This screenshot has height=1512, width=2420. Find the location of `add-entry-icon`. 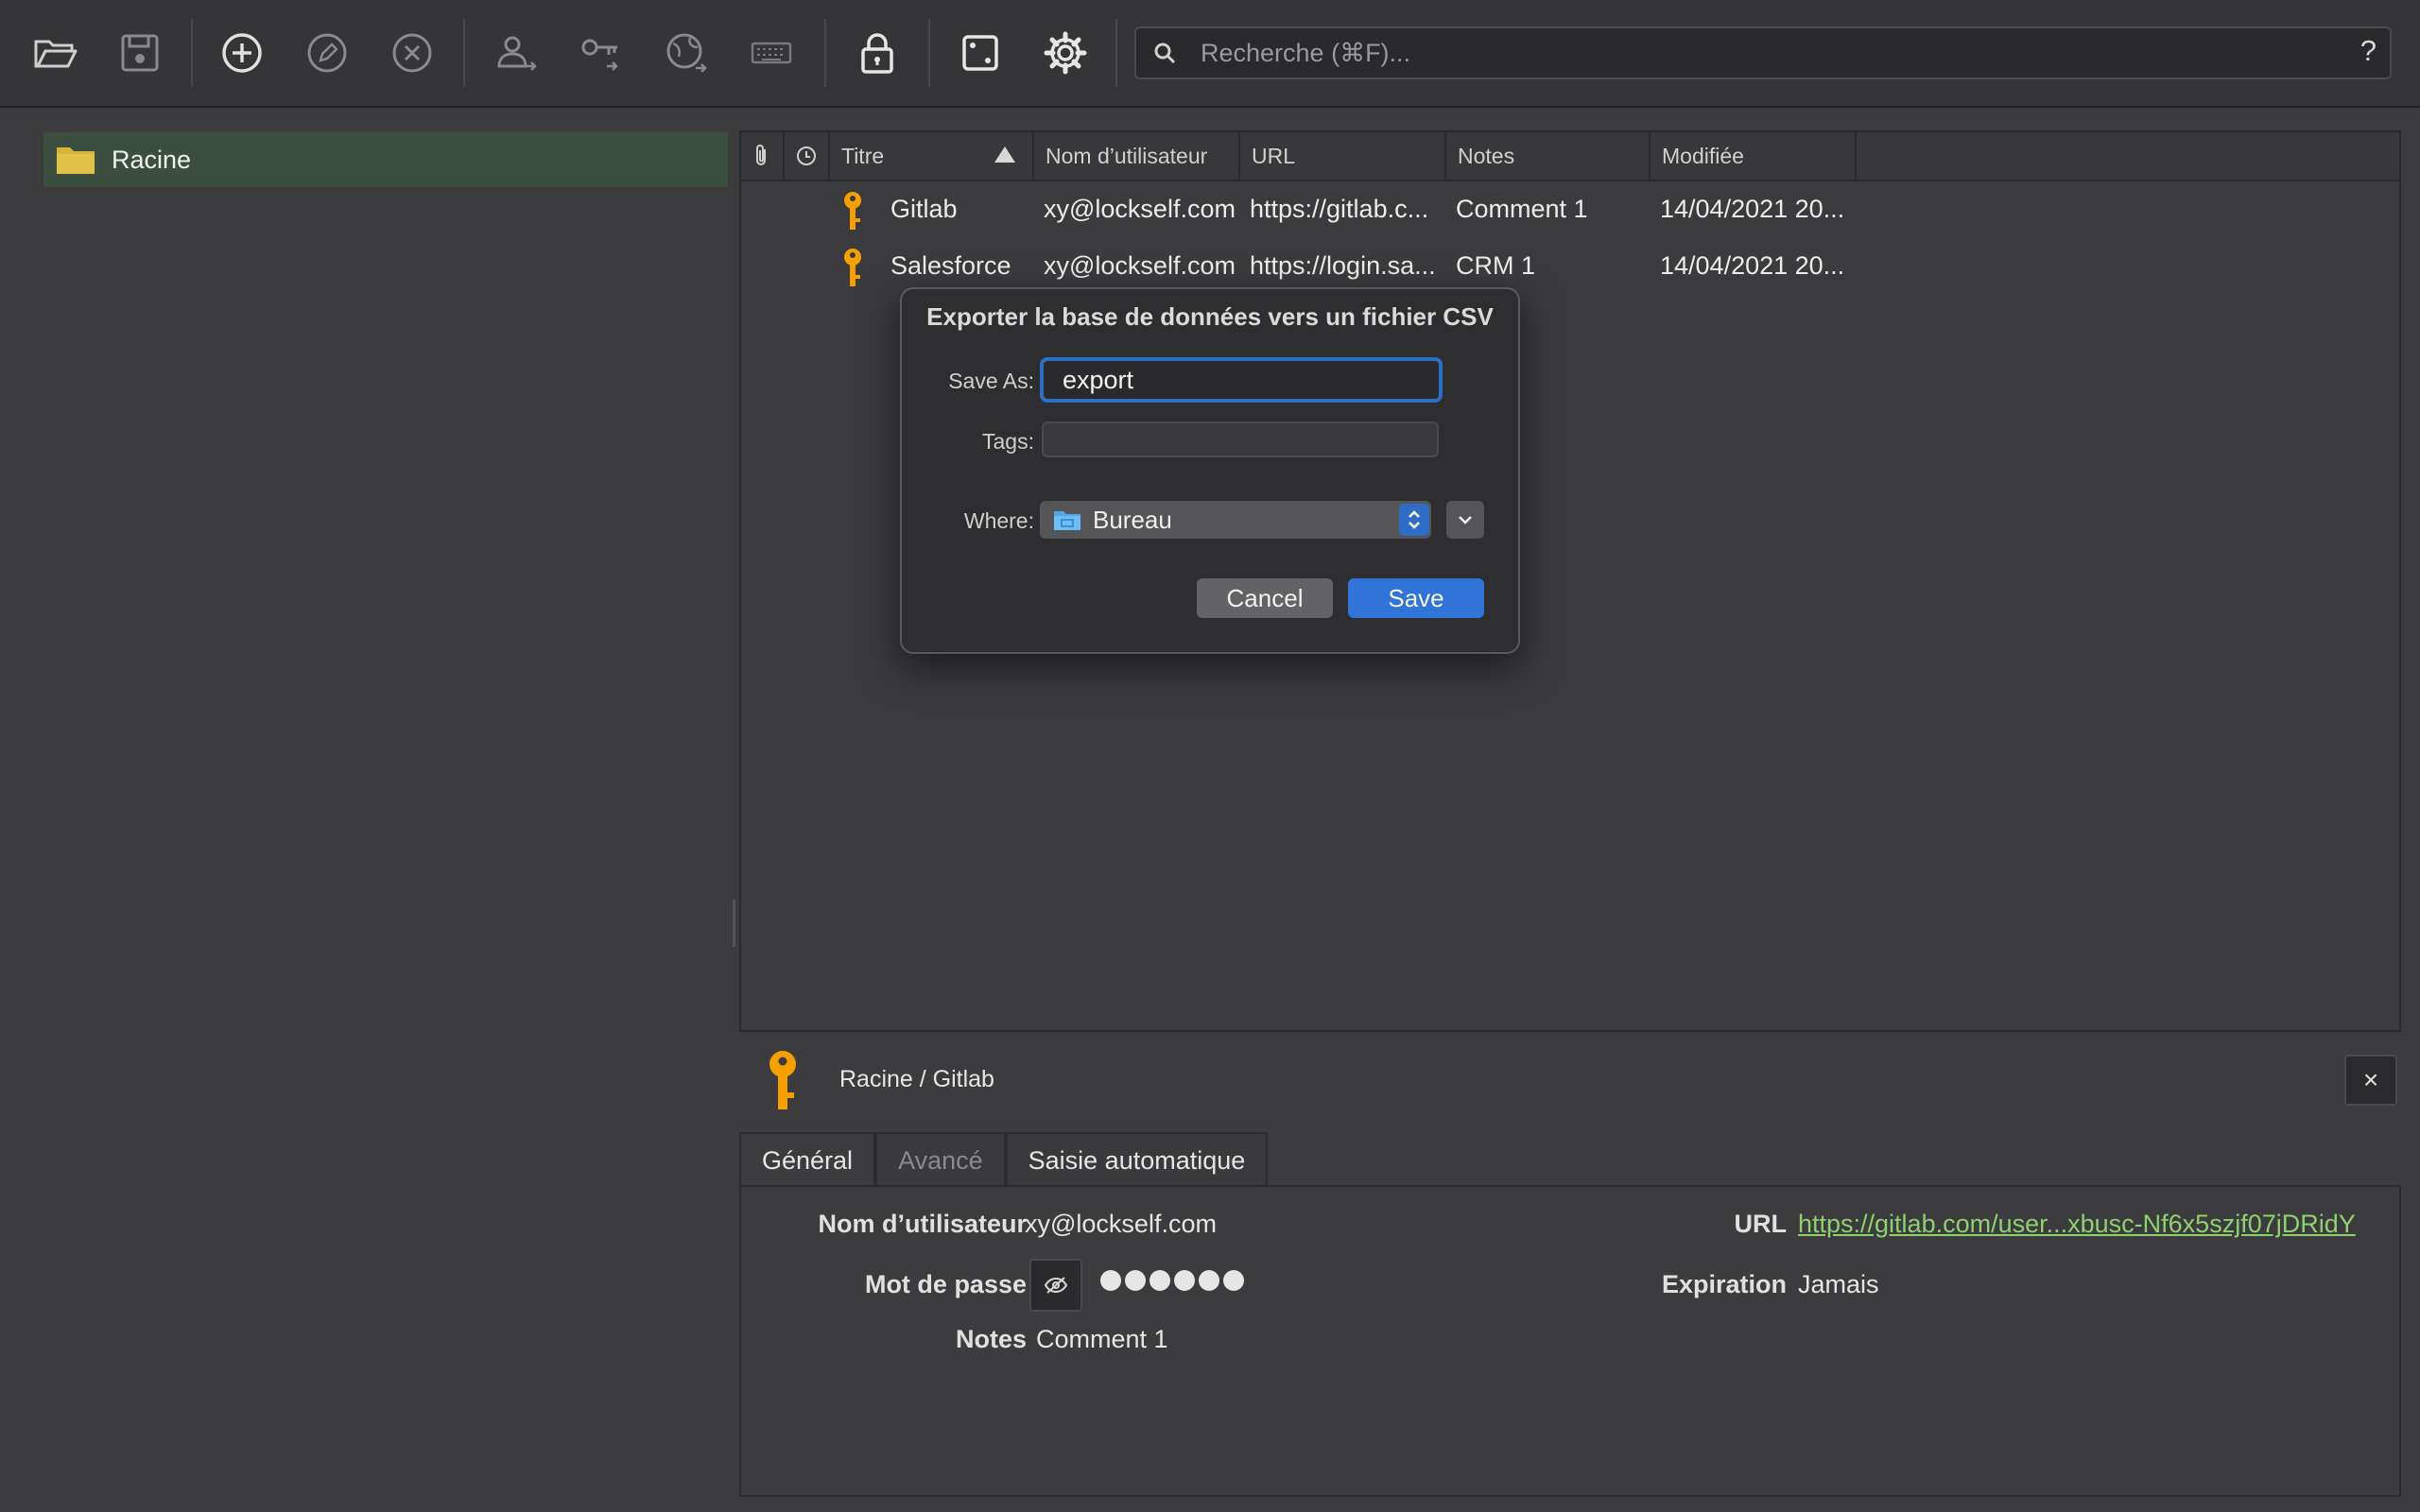

add-entry-icon is located at coordinates (242, 53).